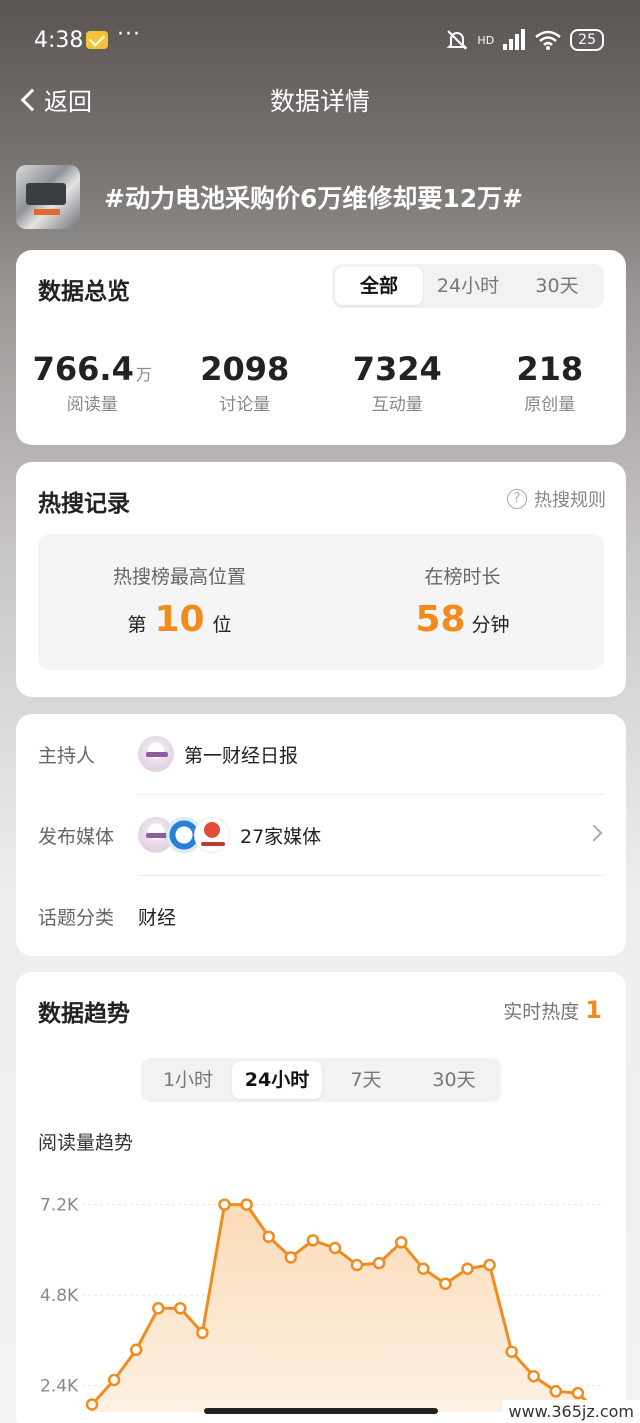 This screenshot has height=1423, width=640. I want to click on time-unit: 分钟, so click(490, 625).